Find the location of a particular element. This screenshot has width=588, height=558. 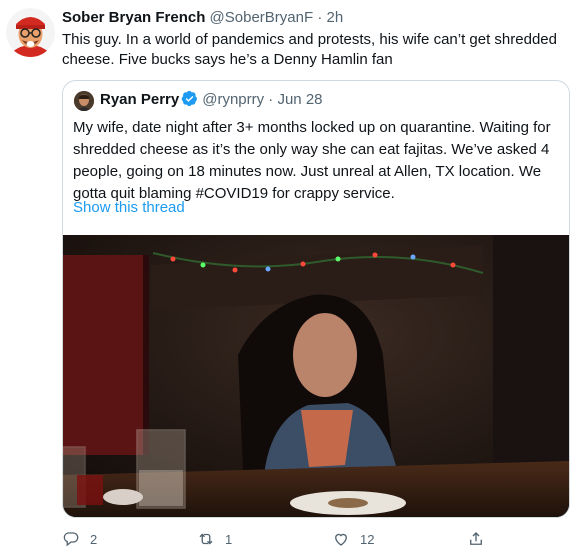

verified-badge-icon is located at coordinates (189, 98).